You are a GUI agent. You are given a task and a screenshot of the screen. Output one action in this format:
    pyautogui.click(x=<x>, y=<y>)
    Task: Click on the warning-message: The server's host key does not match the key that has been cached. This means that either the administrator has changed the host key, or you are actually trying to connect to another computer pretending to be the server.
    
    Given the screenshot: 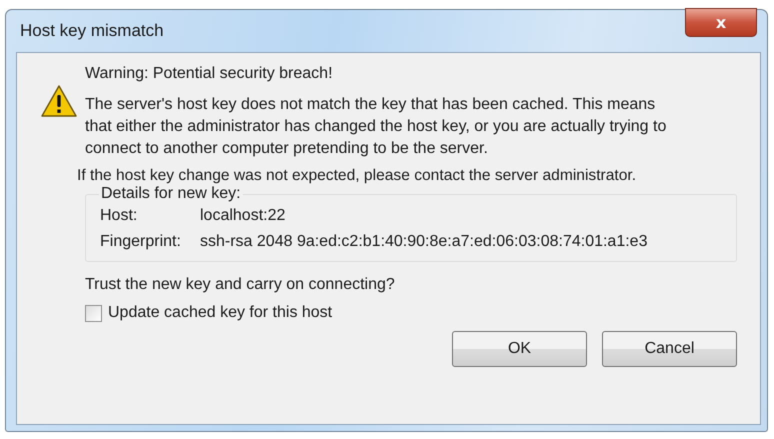 What is the action you would take?
    pyautogui.click(x=376, y=127)
    